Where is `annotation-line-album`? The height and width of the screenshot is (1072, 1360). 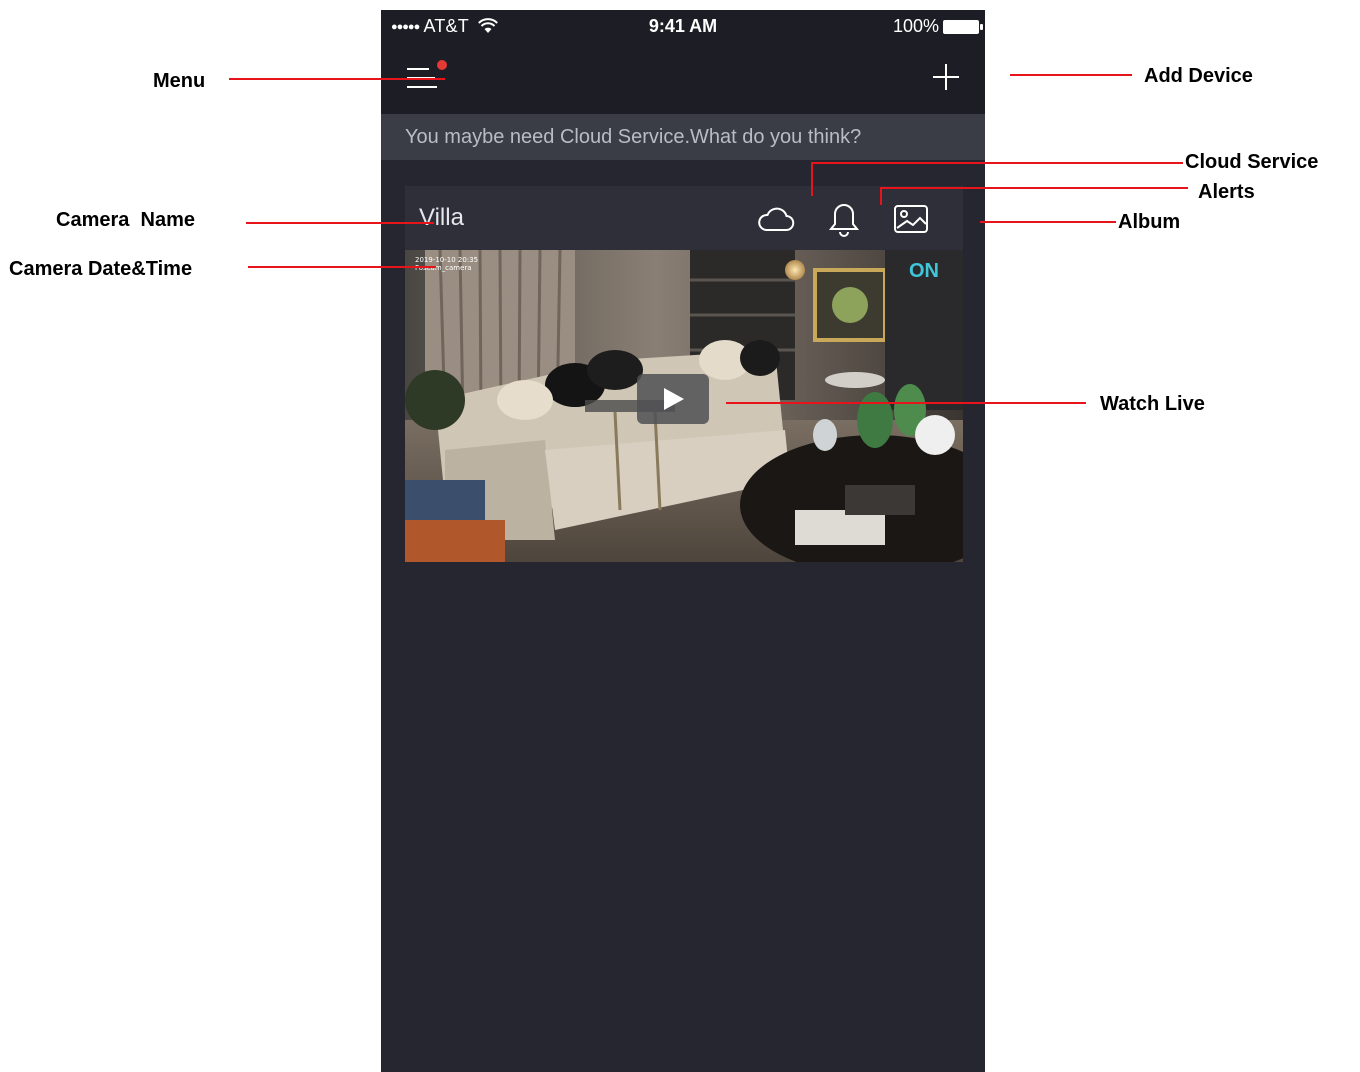 annotation-line-album is located at coordinates (1048, 222).